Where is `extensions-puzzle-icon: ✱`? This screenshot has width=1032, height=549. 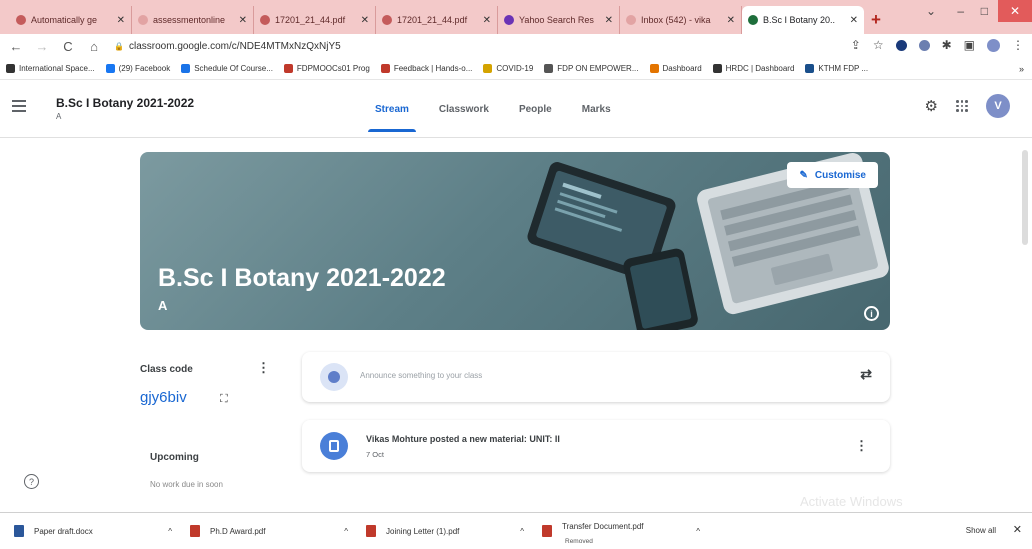
extensions-puzzle-icon: ✱ is located at coordinates (947, 45).